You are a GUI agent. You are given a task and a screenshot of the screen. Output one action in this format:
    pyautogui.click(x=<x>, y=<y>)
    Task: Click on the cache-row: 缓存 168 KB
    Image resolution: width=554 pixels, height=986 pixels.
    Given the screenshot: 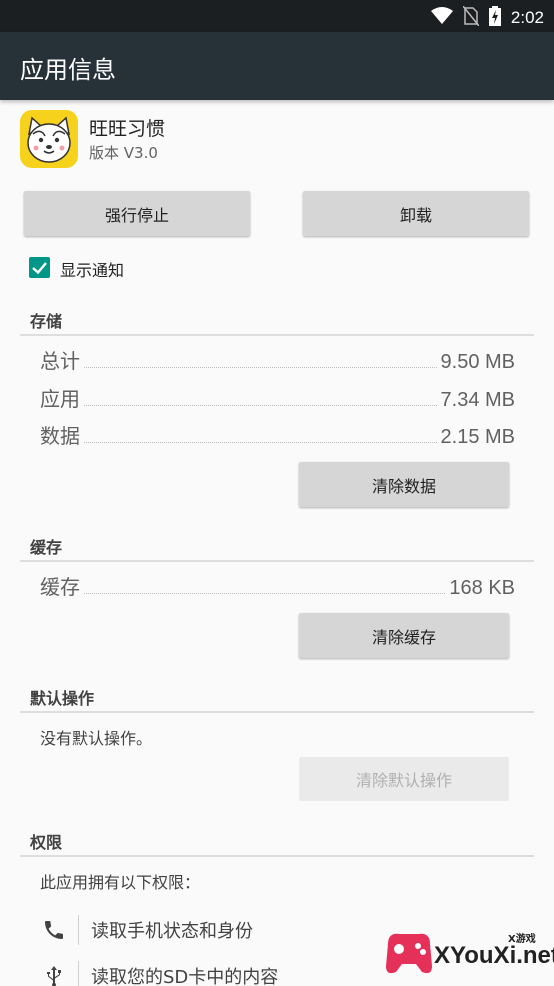 What is the action you would take?
    pyautogui.click(x=277, y=586)
    